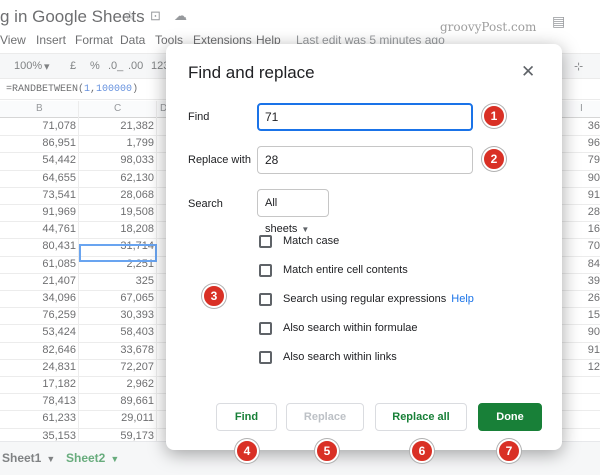 This screenshot has width=600, height=475. What do you see at coordinates (311, 241) in the screenshot?
I see `match-case-label: Match case` at bounding box center [311, 241].